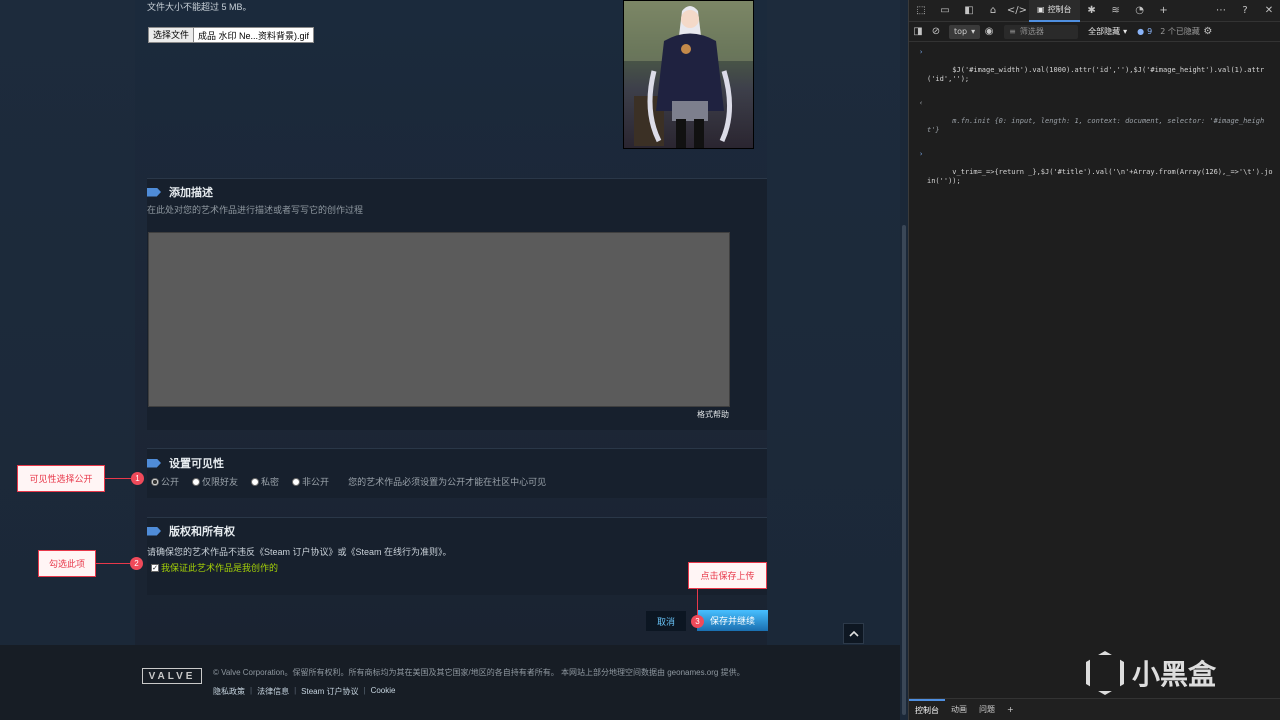 This screenshot has height=720, width=1280. Describe the element at coordinates (1208, 32) in the screenshot. I see `settings-gear-icon: ⚙` at that location.